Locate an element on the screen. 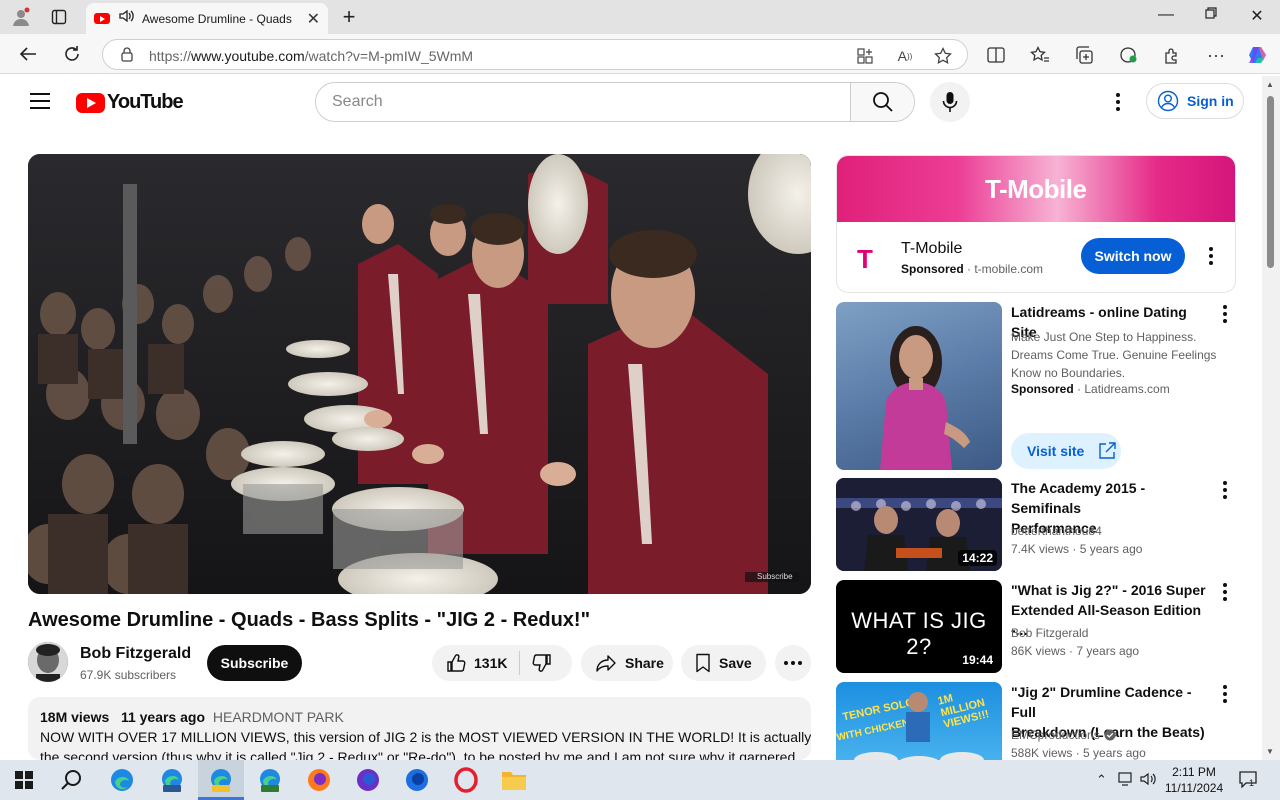 Image resolution: width=1280 pixels, height=800 pixels. scrollbar-thumb is located at coordinates (1270, 182).